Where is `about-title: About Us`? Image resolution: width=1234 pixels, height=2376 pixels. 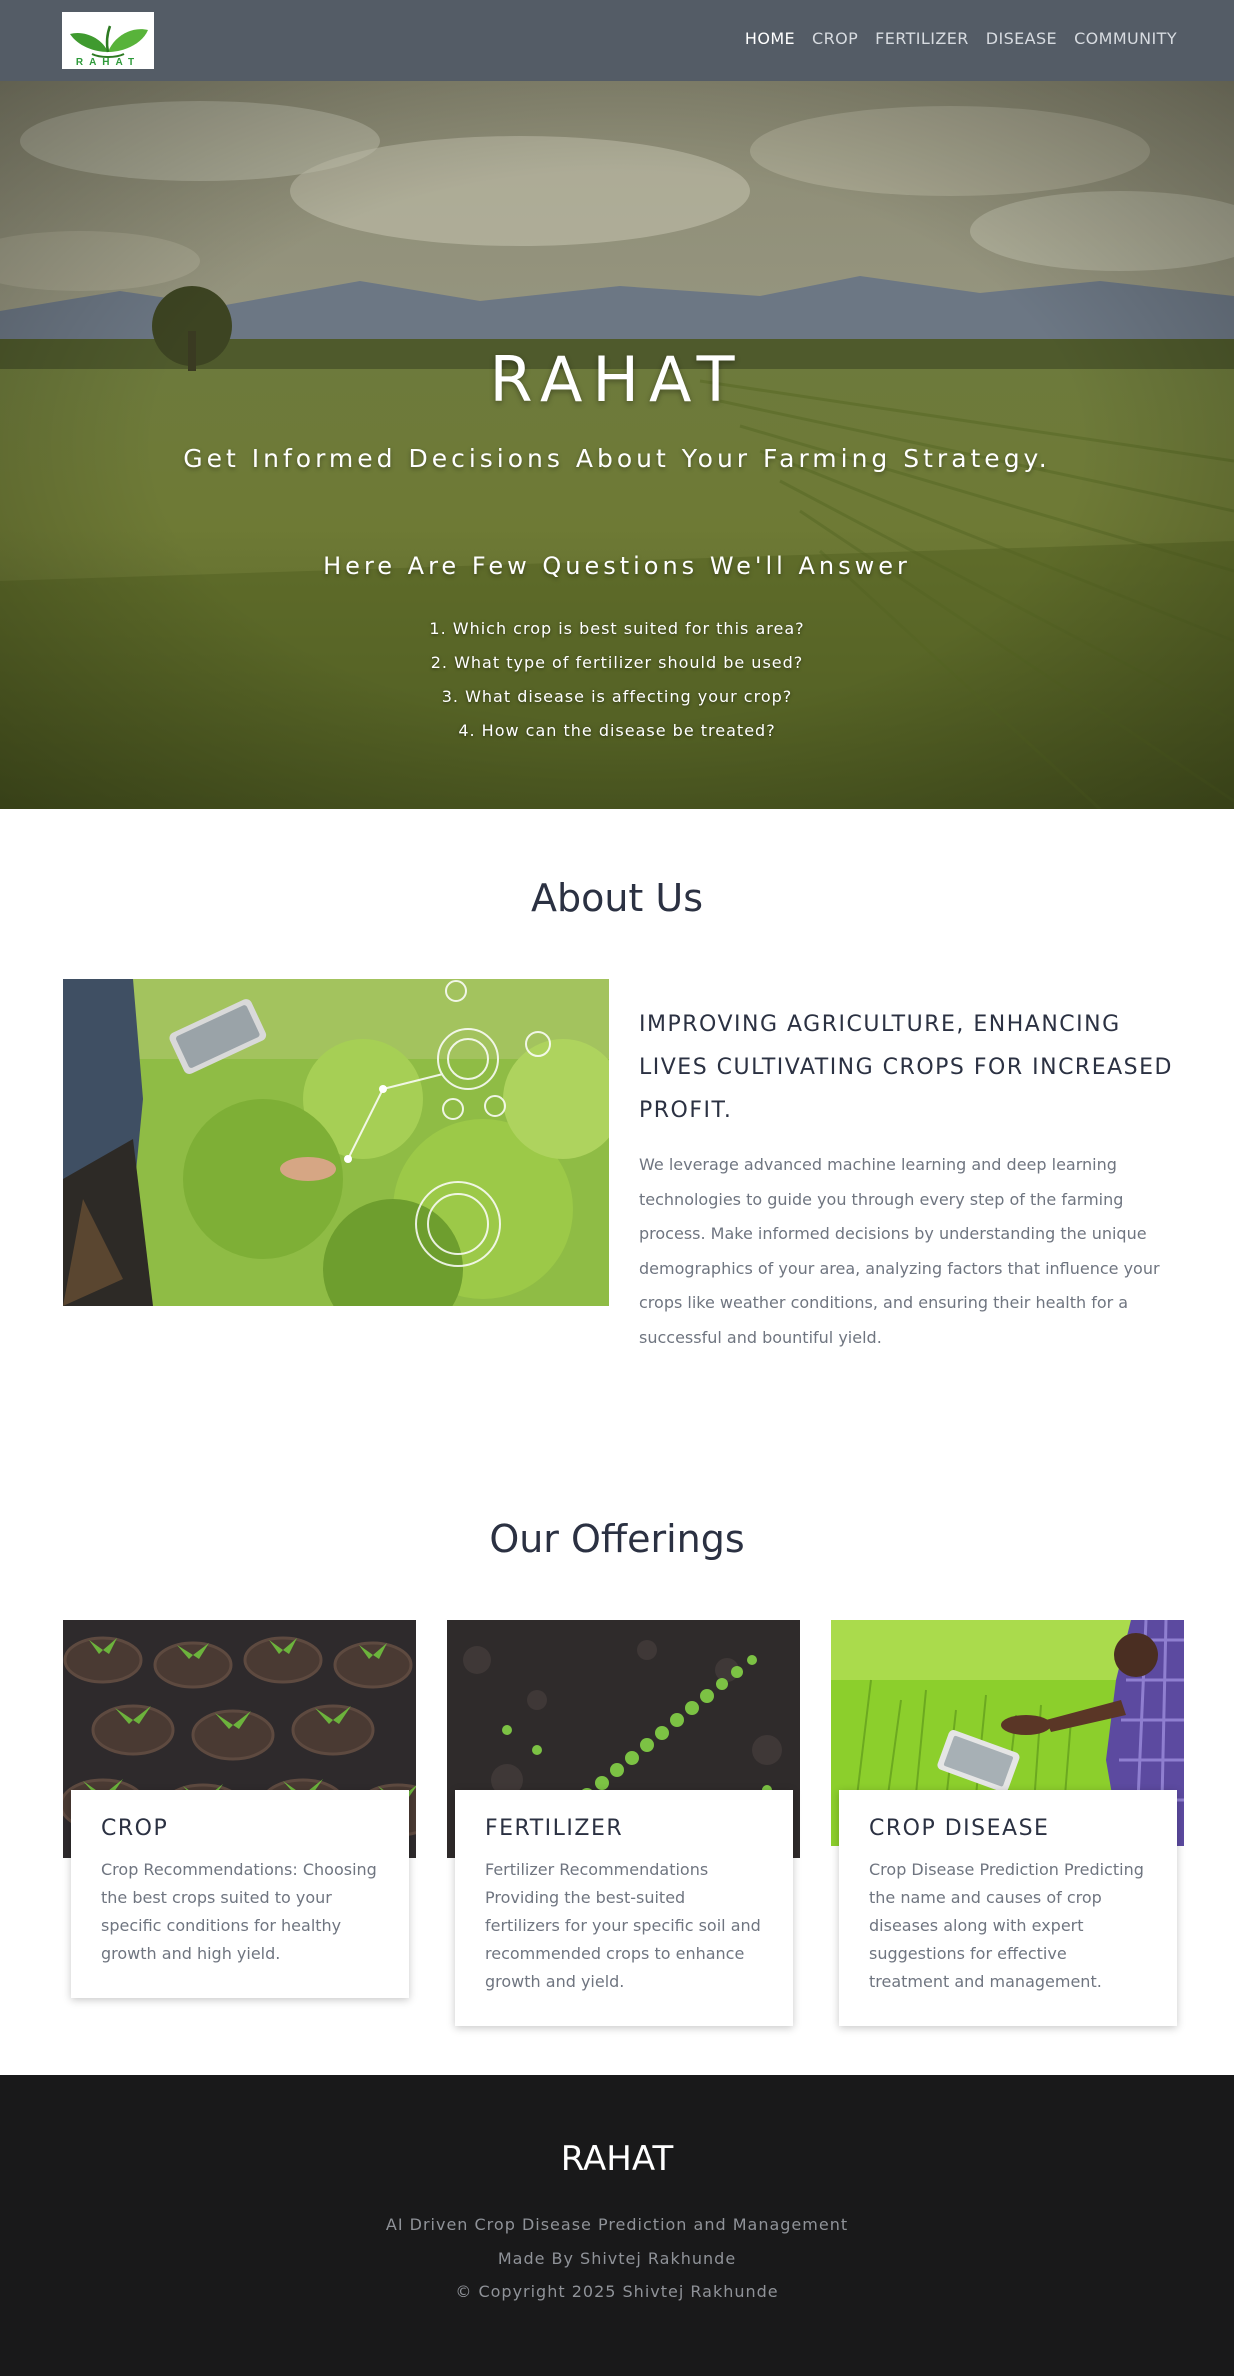
about-title: About Us is located at coordinates (617, 898).